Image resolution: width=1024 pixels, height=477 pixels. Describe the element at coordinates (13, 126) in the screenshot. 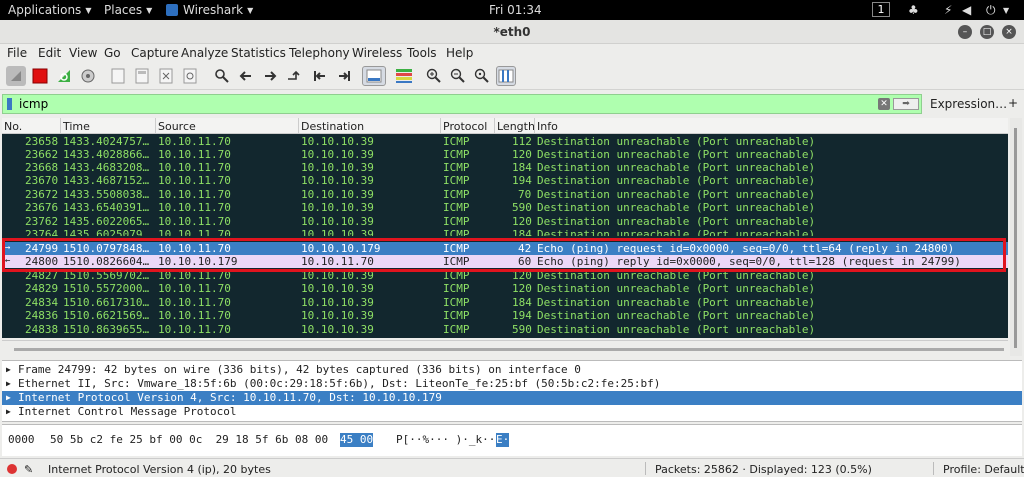

I see `column-header-no: No.` at that location.